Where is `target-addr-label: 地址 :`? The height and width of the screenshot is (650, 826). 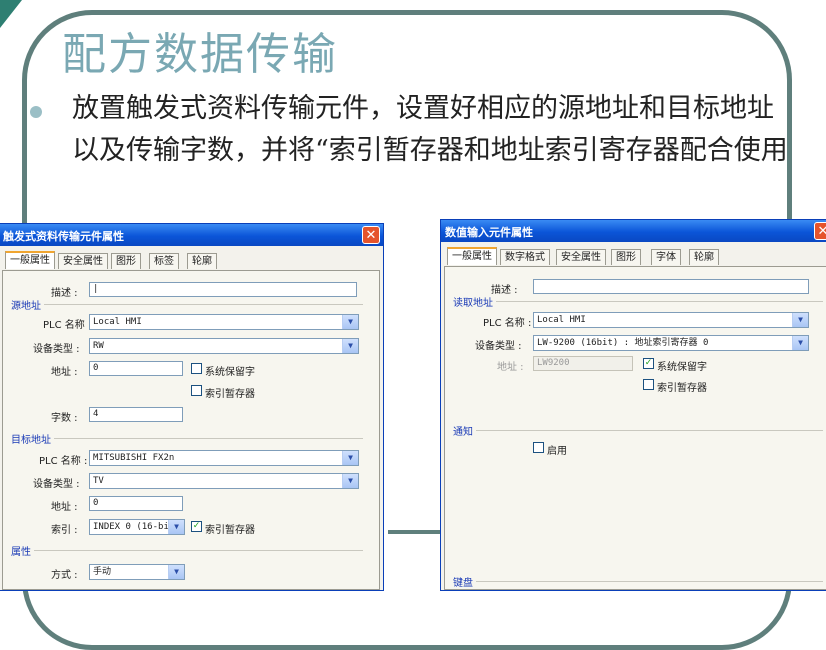
target-addr-label: 地址 : is located at coordinates (64, 507).